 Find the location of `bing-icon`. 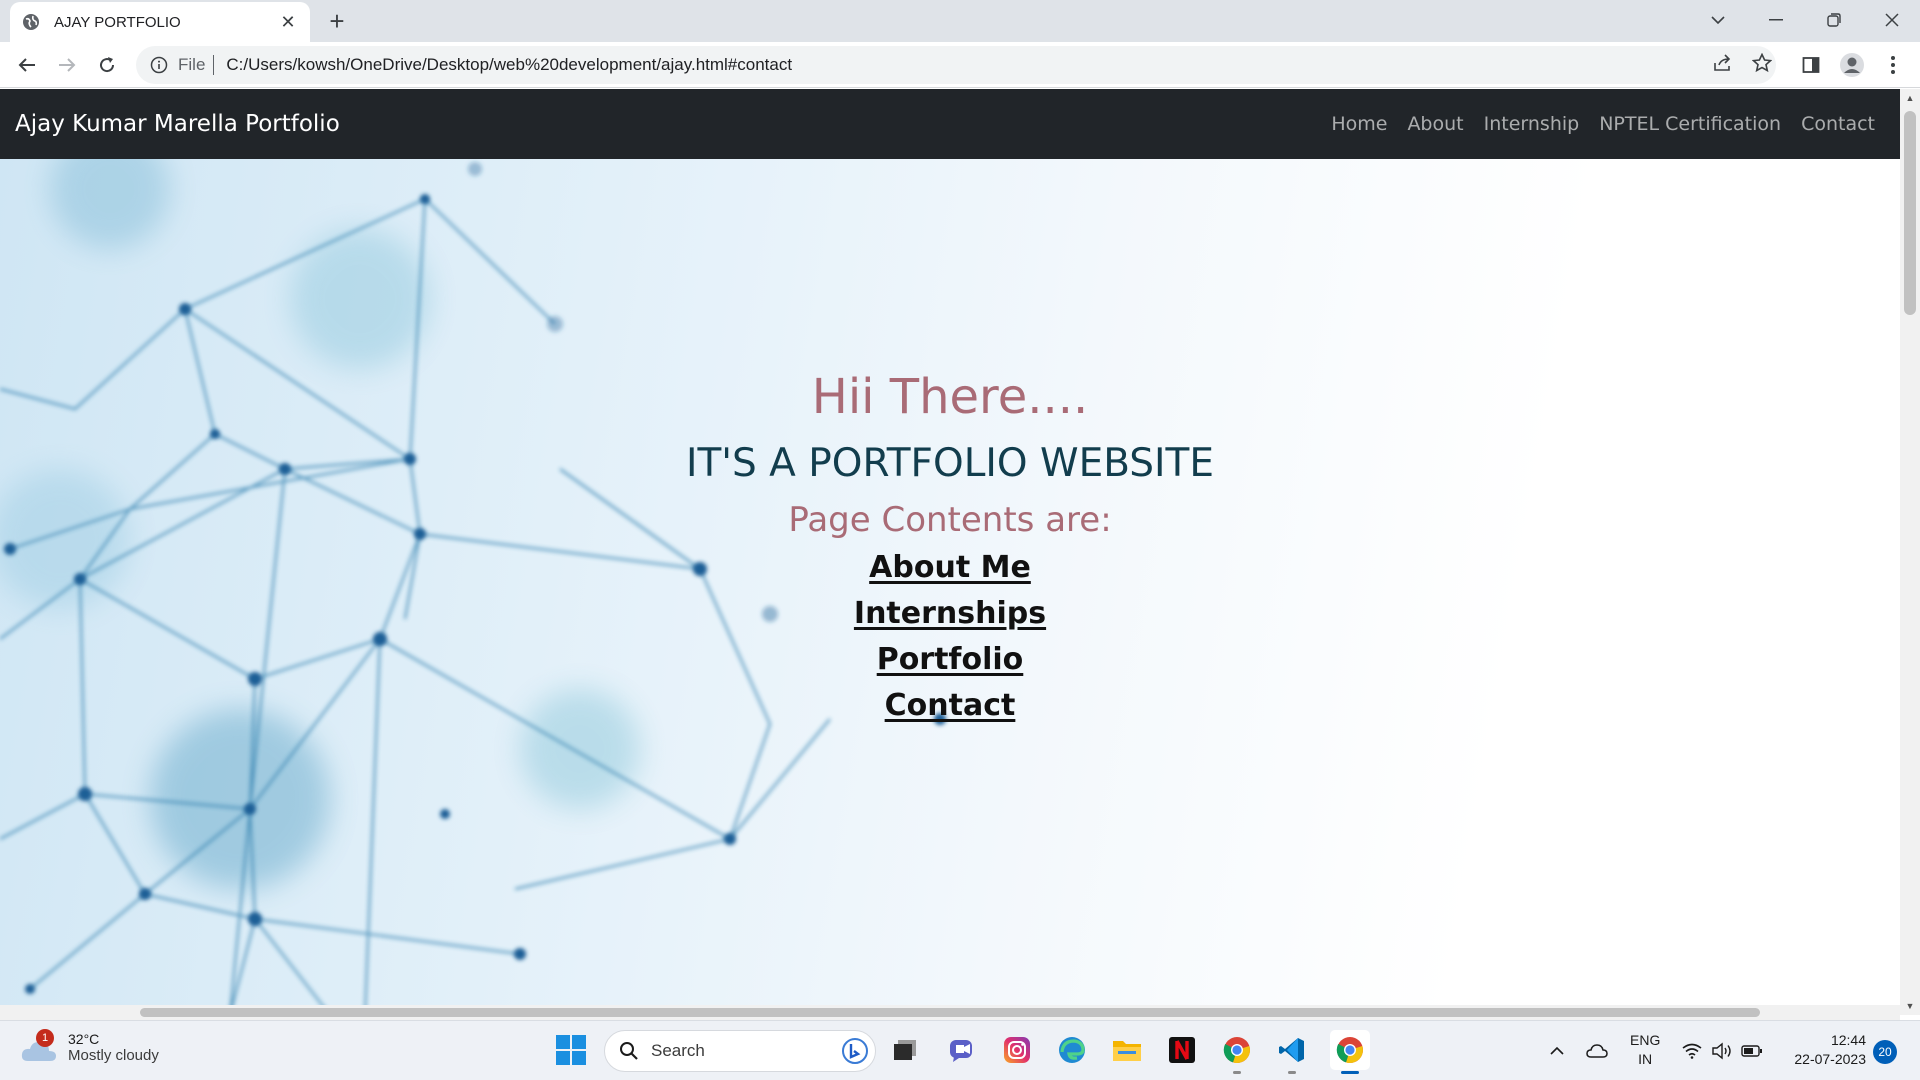

bing-icon is located at coordinates (855, 1051).